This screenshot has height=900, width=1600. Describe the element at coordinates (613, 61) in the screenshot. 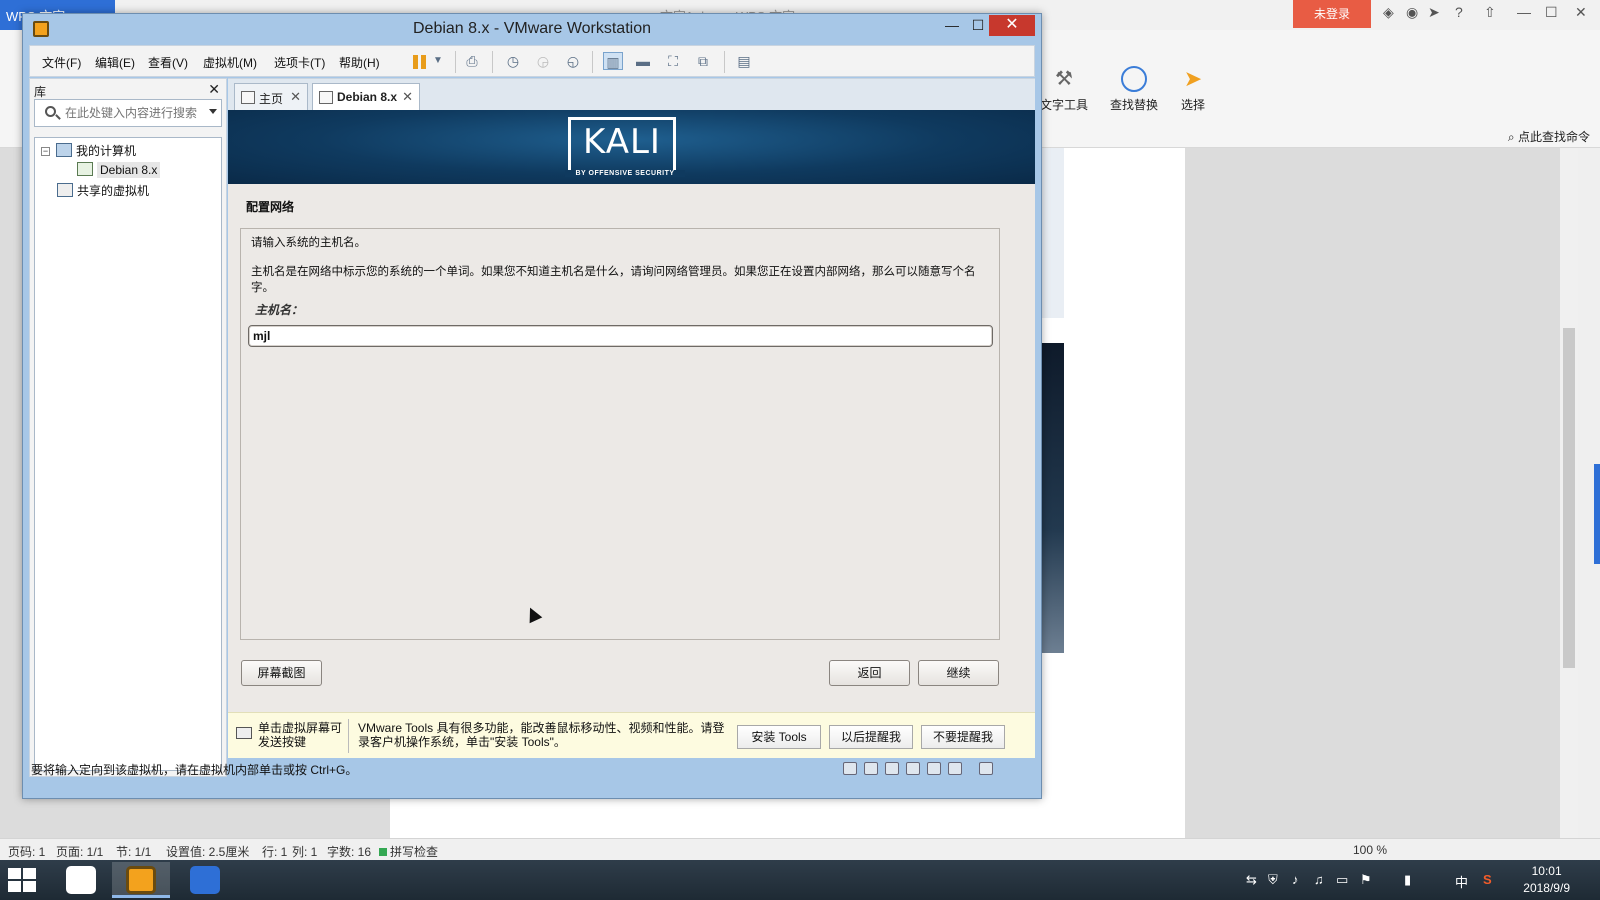

I see `show-library-icon: ▥` at that location.